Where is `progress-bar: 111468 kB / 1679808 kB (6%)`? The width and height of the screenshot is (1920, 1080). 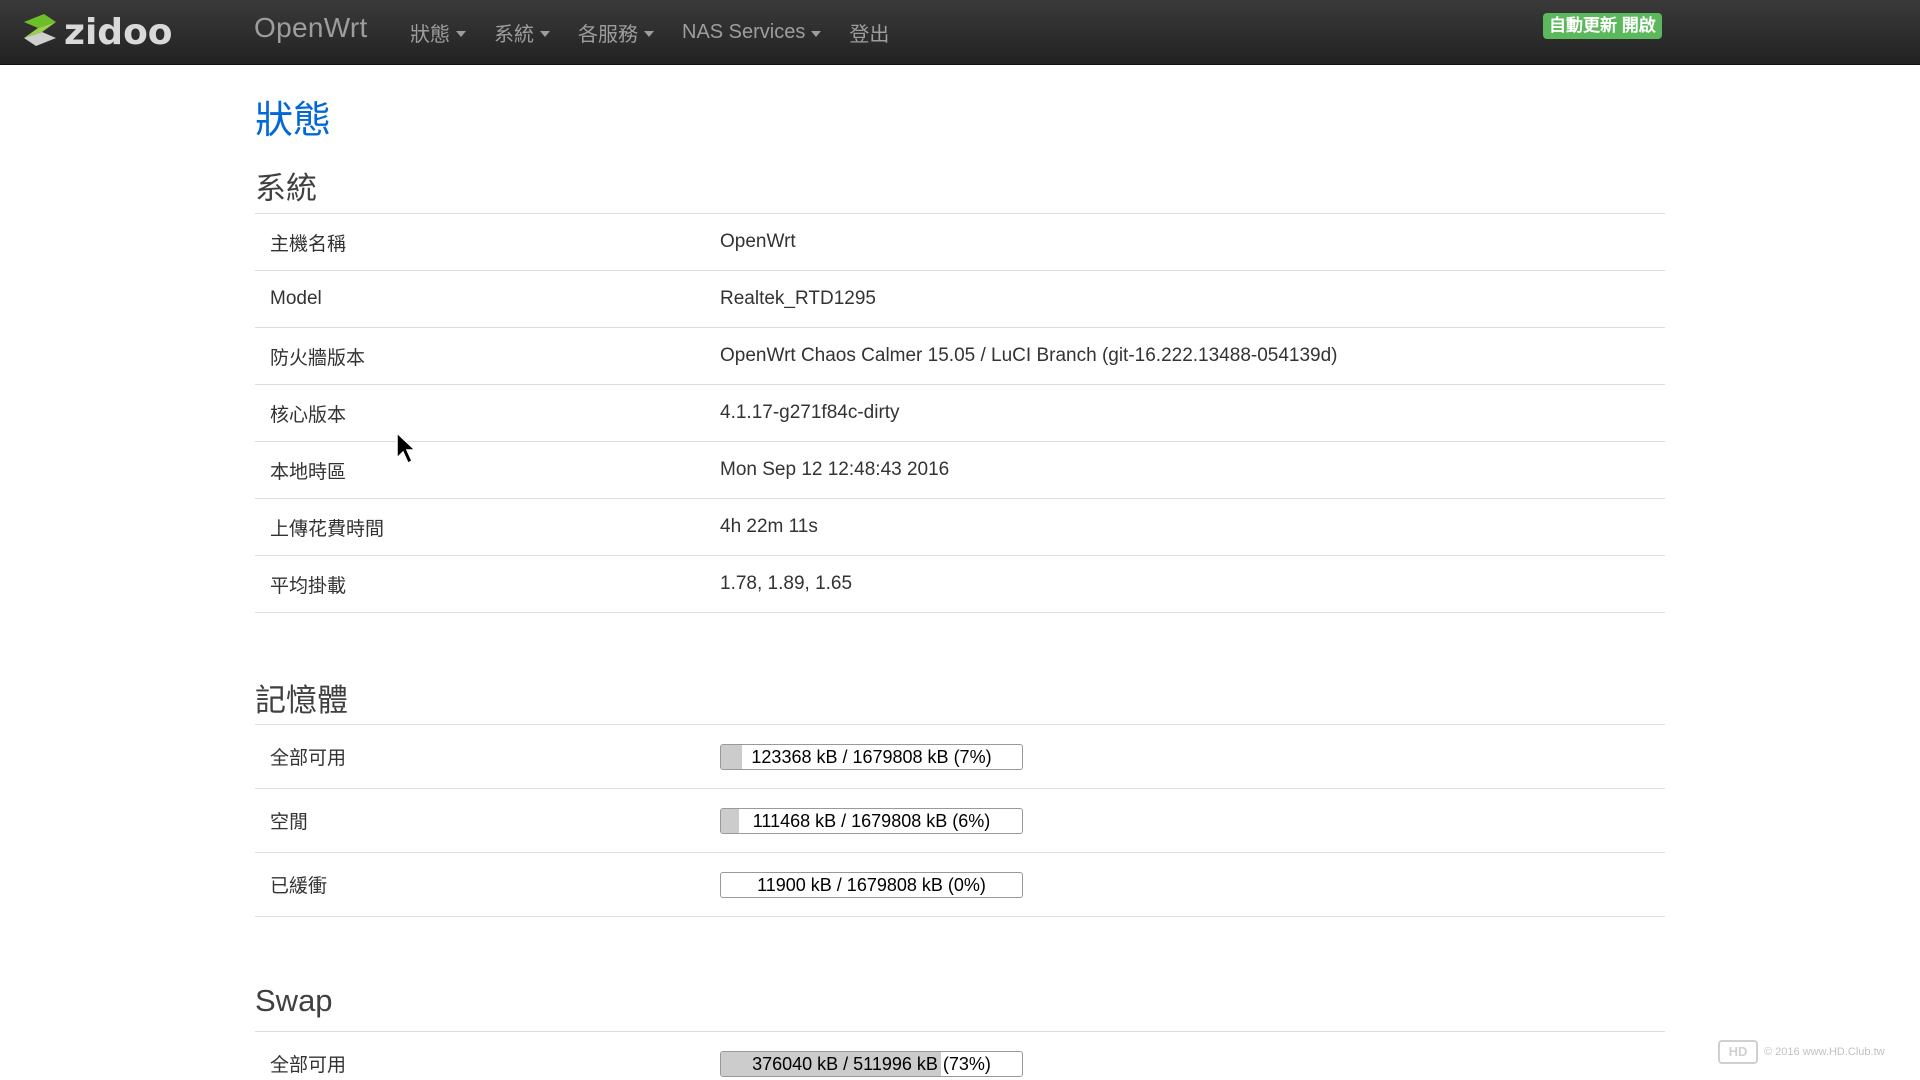
progress-bar: 111468 kB / 1679808 kB (6%) is located at coordinates (871, 820).